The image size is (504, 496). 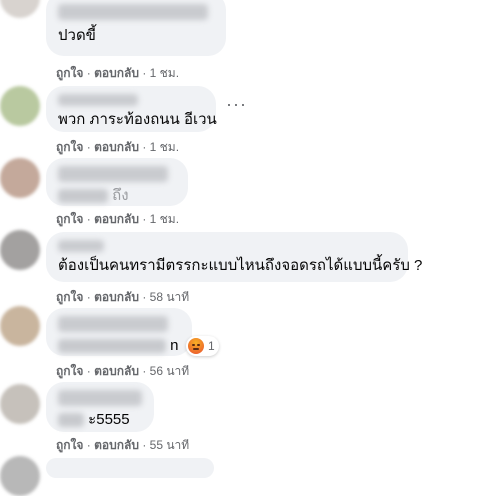 What do you see at coordinates (100, 407) in the screenshot?
I see `comment-bubble: ะ5555` at bounding box center [100, 407].